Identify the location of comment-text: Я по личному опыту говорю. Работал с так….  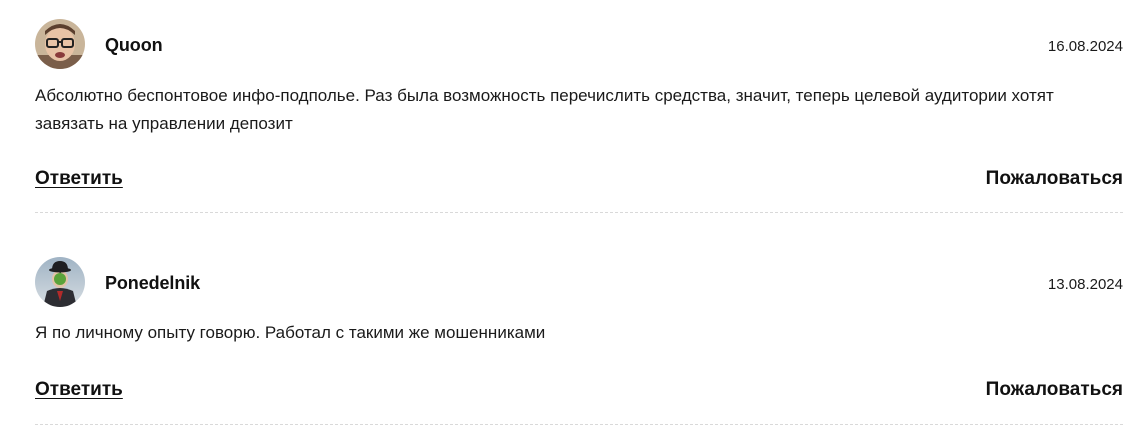
(290, 332).